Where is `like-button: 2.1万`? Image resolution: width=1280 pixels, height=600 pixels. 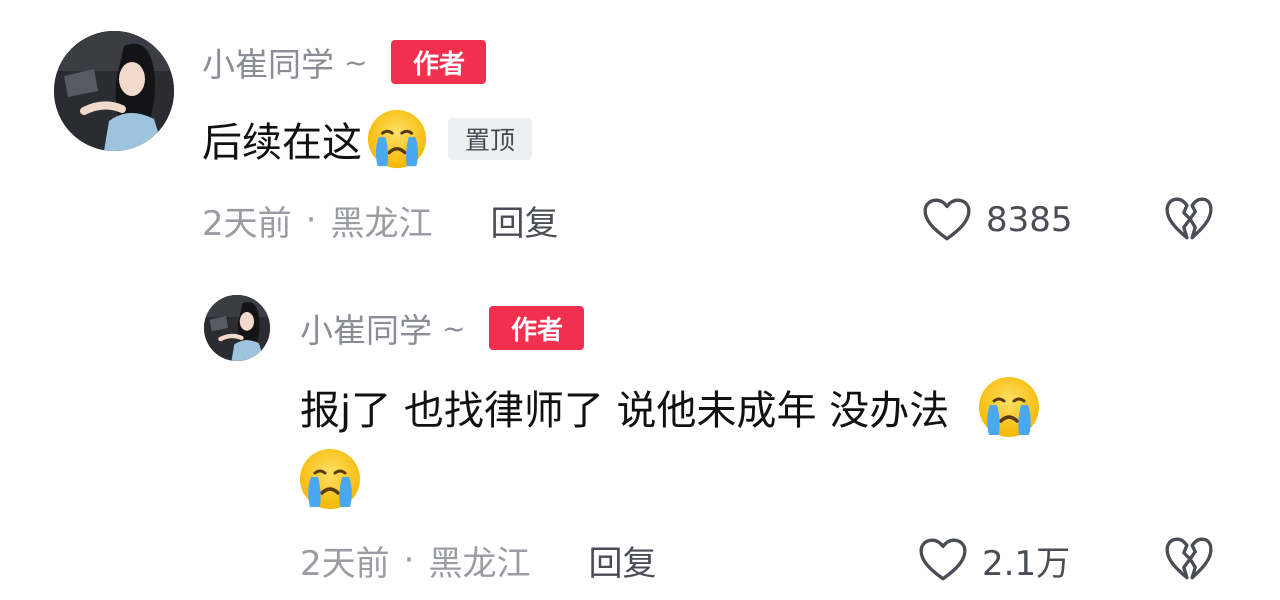 like-button: 2.1万 is located at coordinates (994, 560).